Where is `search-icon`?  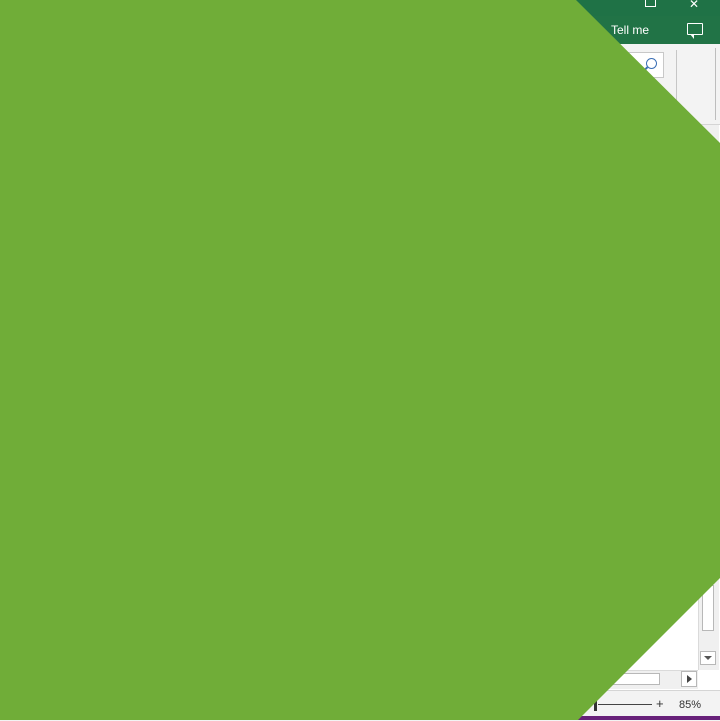
search-icon is located at coordinates (651, 63).